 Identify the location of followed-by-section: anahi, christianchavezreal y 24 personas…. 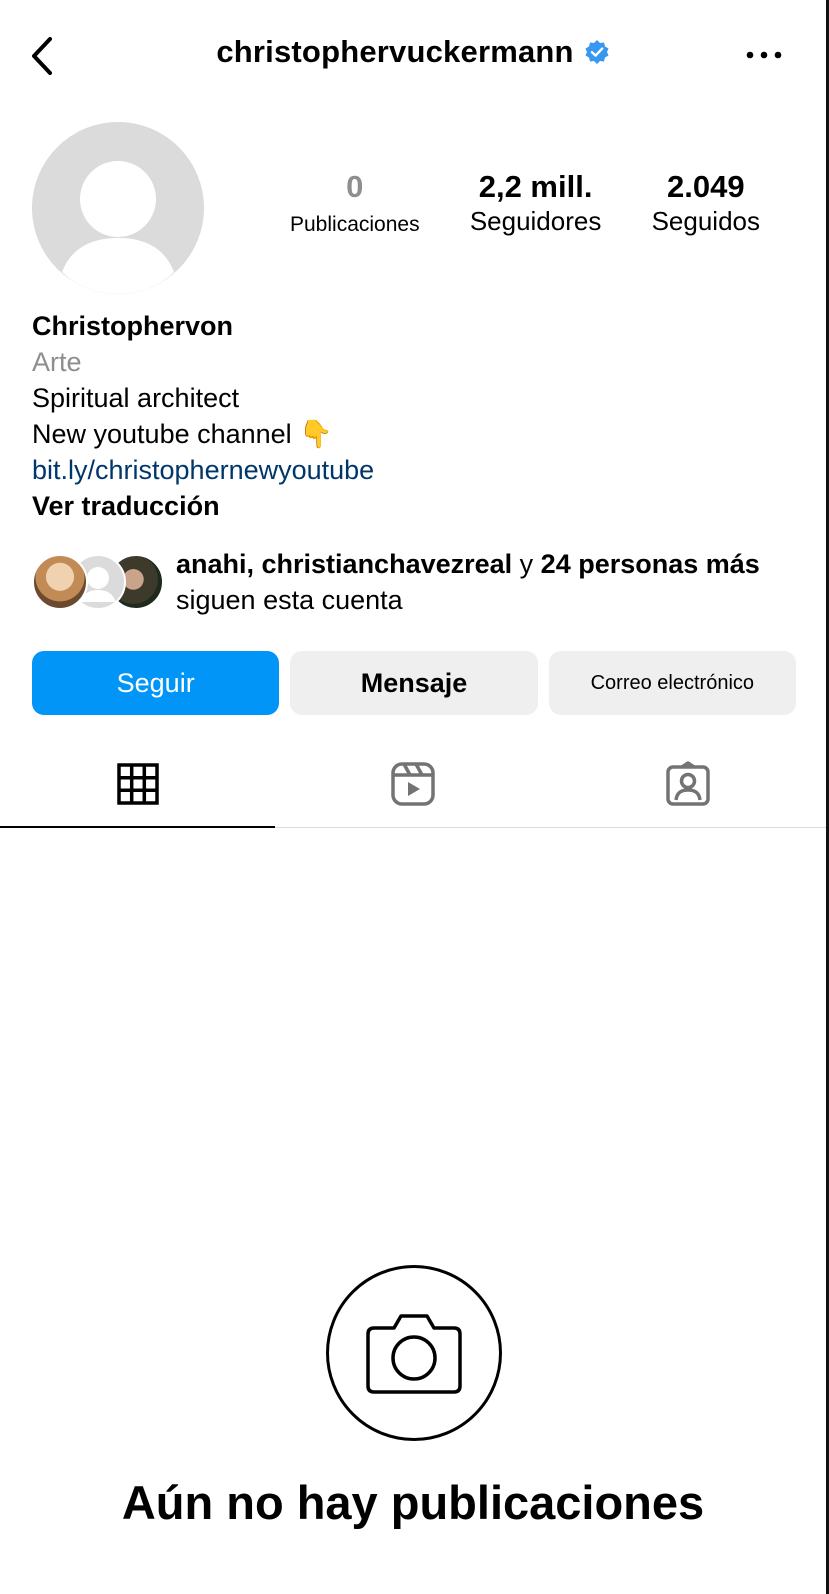
(422, 581).